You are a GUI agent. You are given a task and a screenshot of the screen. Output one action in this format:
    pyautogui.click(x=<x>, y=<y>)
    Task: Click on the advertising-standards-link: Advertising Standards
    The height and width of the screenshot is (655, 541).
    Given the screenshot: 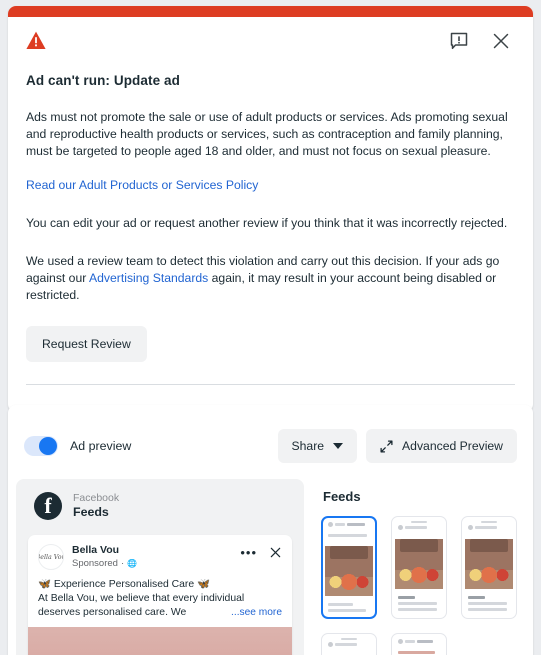 What is the action you would take?
    pyautogui.click(x=148, y=278)
    